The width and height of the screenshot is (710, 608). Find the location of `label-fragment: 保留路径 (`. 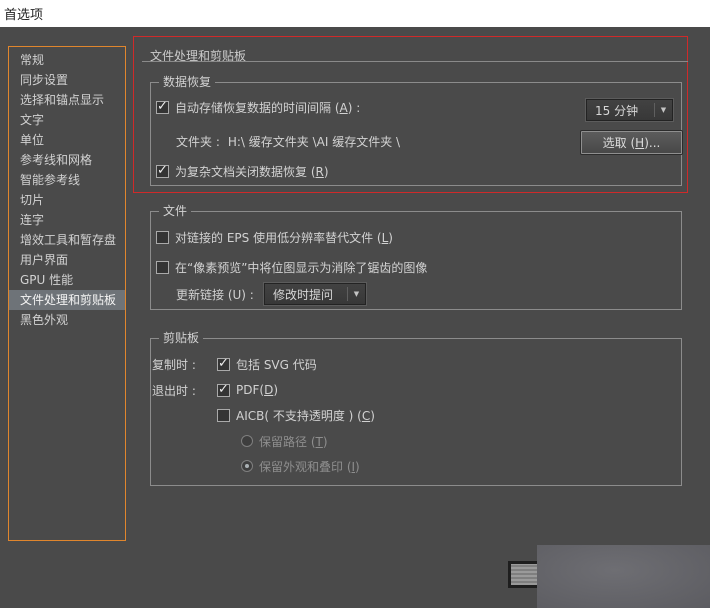

label-fragment: 保留路径 ( is located at coordinates (287, 441).